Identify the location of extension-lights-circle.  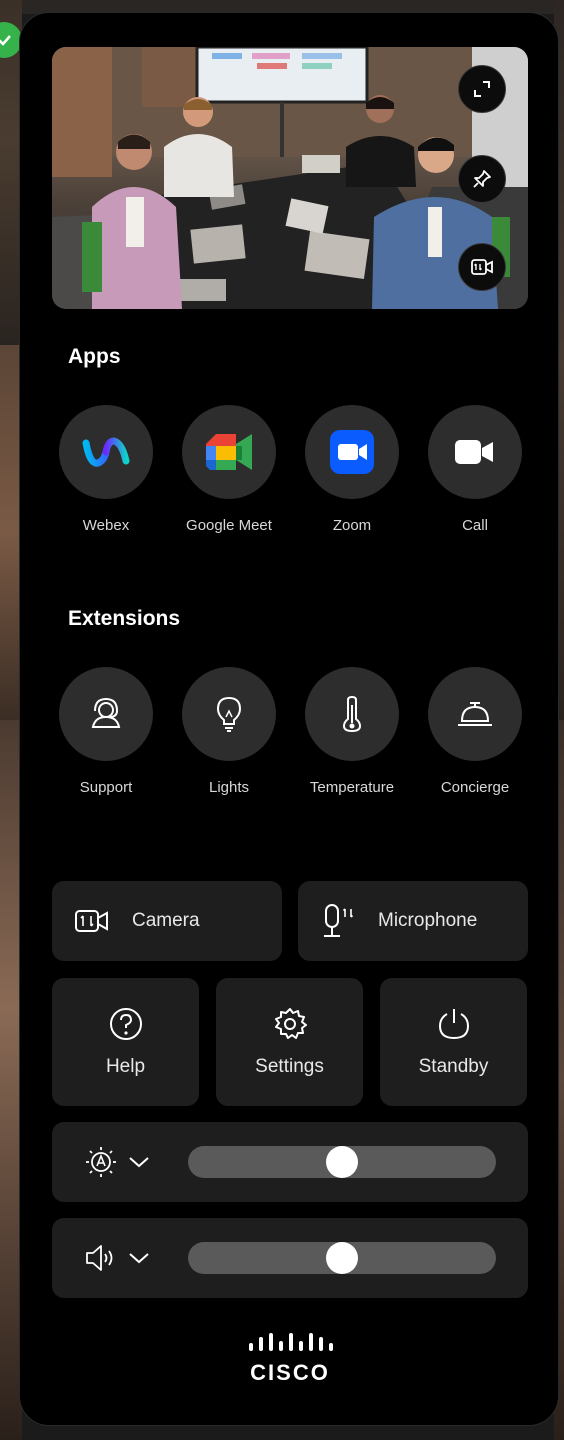
(229, 714).